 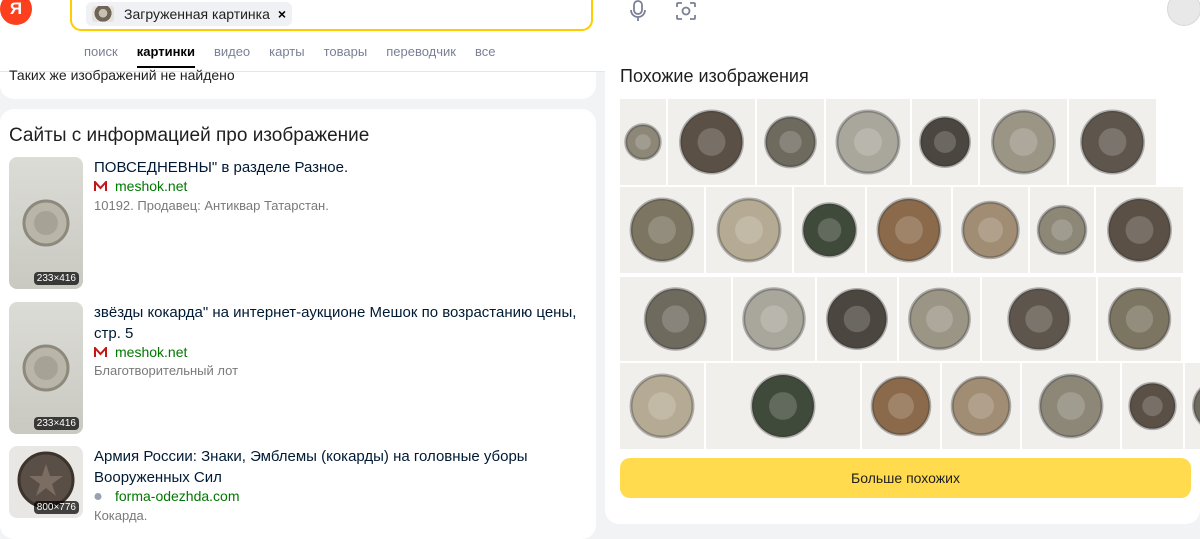 I want to click on site-description: 10192. Продавец: Антиквар Татарстан., so click(x=211, y=205).